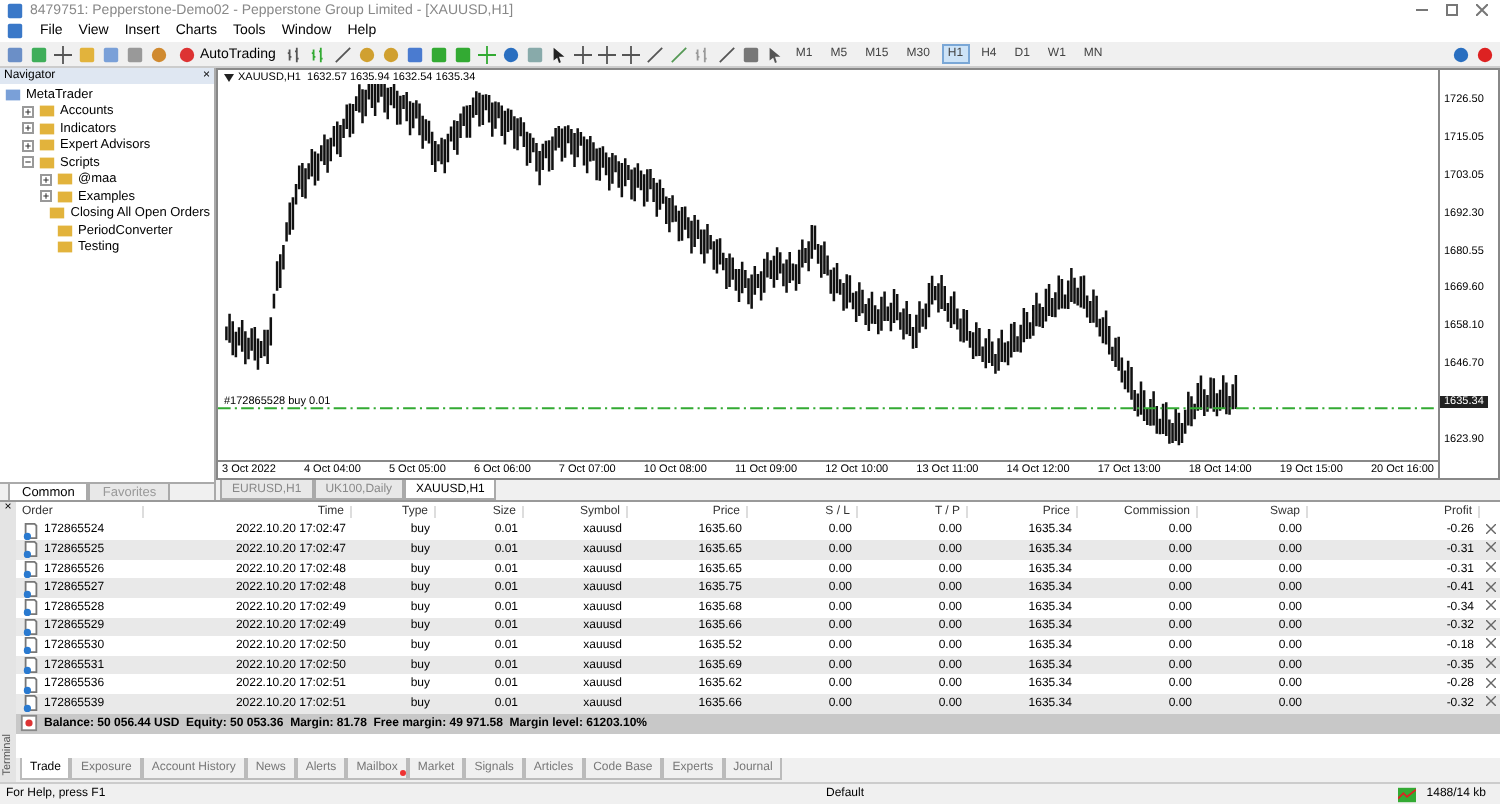 This screenshot has width=1500, height=804. Describe the element at coordinates (28, 162) in the screenshot. I see `collapse-icon` at that location.